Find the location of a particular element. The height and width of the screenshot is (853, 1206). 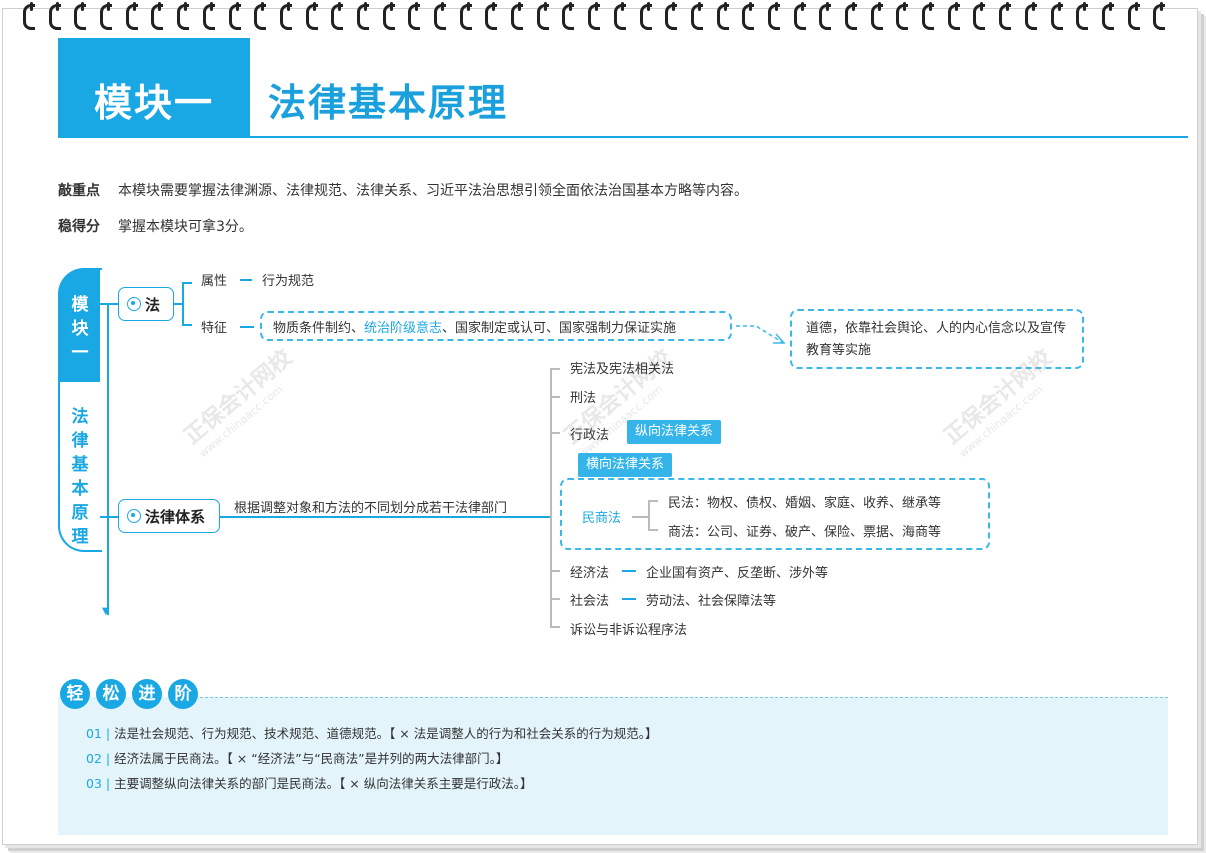

practice-badge: 阶 is located at coordinates (183, 694).